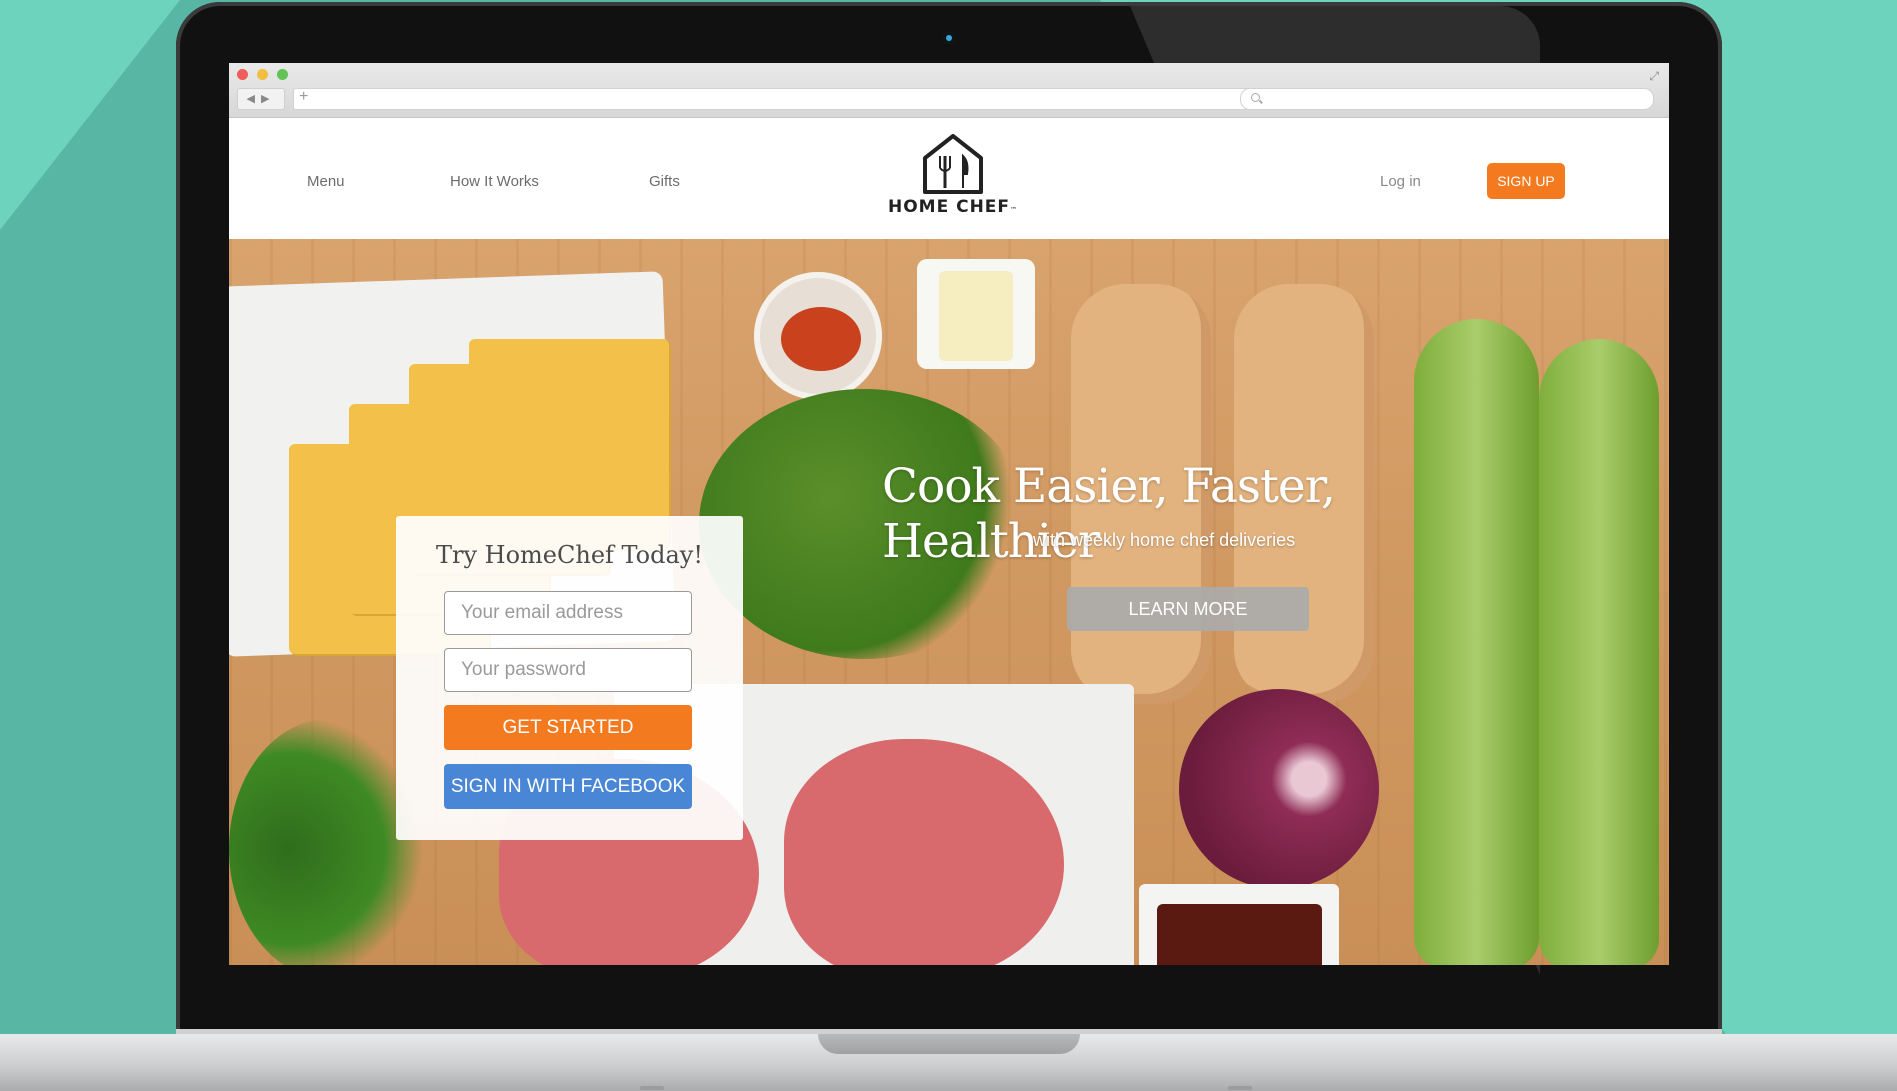 The image size is (1897, 1091). Describe the element at coordinates (1109, 514) in the screenshot. I see `hero-title: Cook Easier, Faster, Healthier` at that location.